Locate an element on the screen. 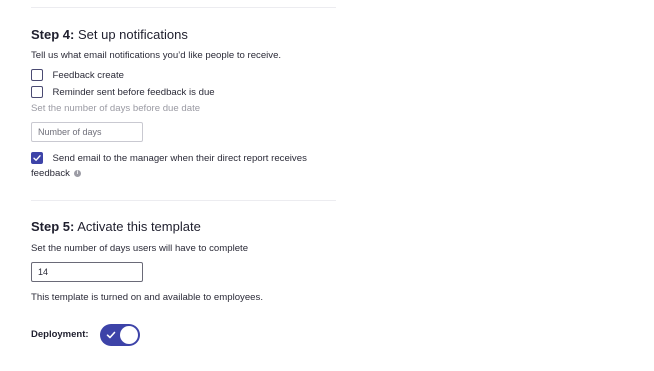 The width and height of the screenshot is (654, 371). feedback-create-label: Feedback create is located at coordinates (88, 75).